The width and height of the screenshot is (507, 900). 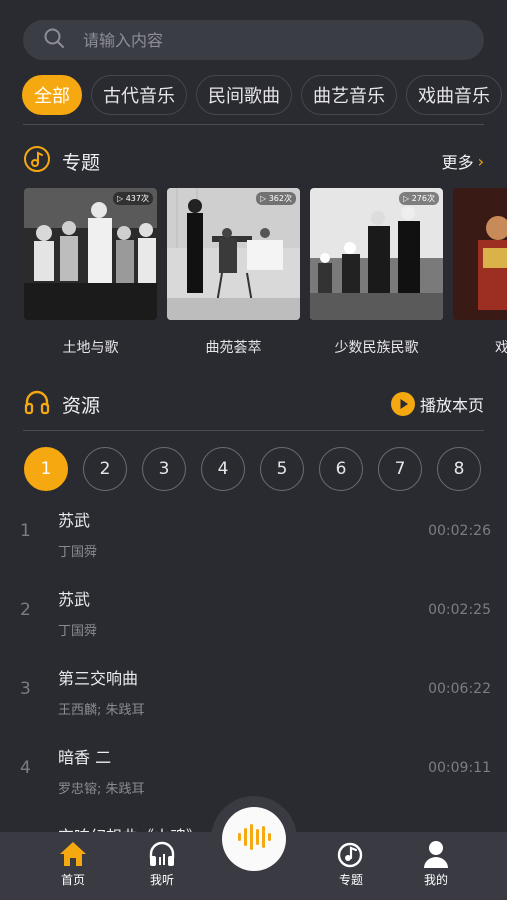 What do you see at coordinates (105, 469) in the screenshot?
I see `page-button-2: 2` at bounding box center [105, 469].